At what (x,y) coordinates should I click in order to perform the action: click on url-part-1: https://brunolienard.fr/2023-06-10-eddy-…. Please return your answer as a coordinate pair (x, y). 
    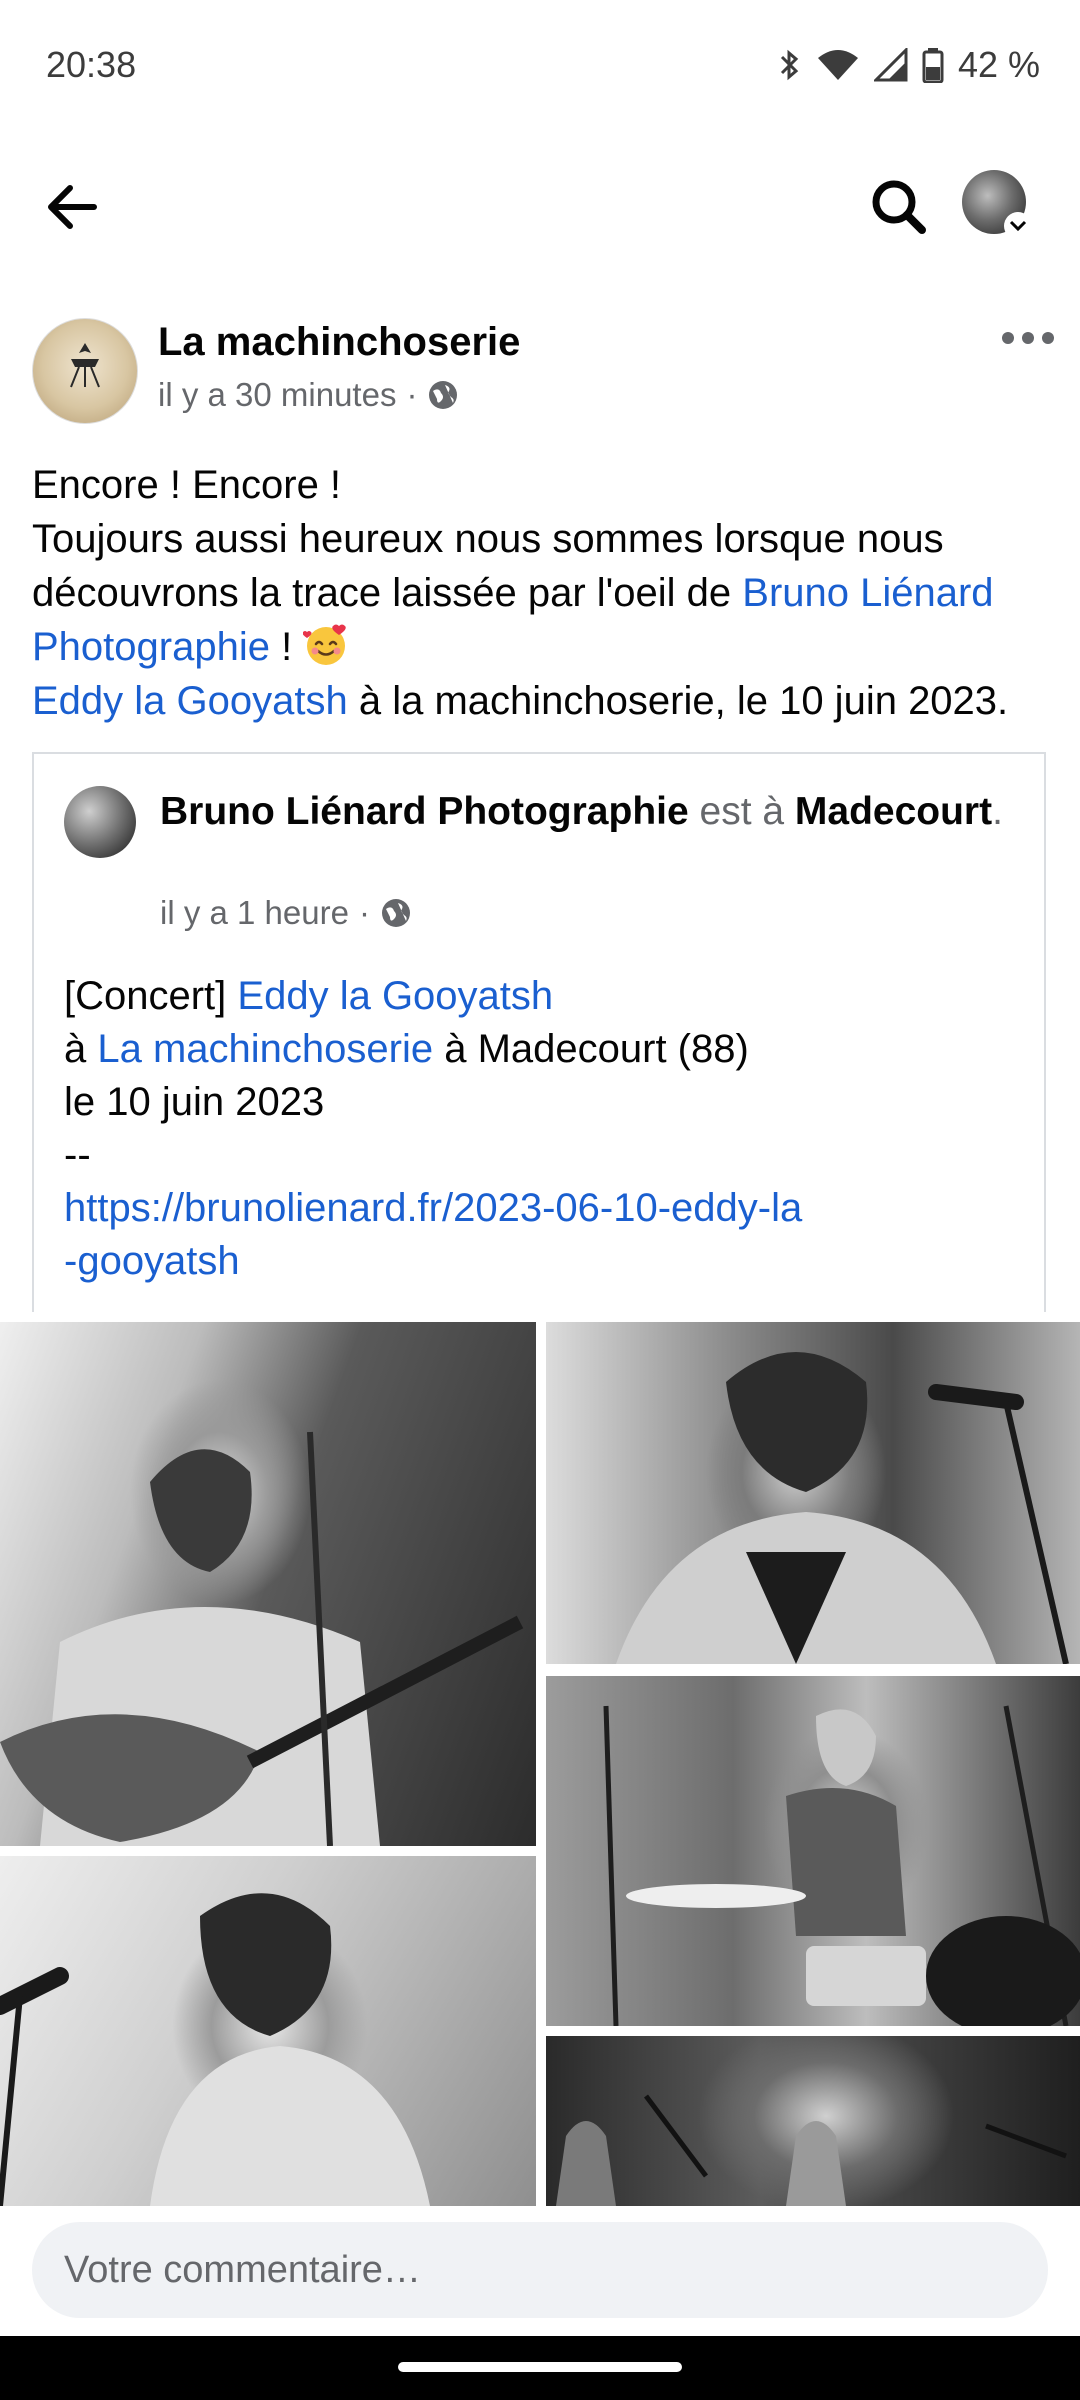
    Looking at the image, I should click on (433, 1208).